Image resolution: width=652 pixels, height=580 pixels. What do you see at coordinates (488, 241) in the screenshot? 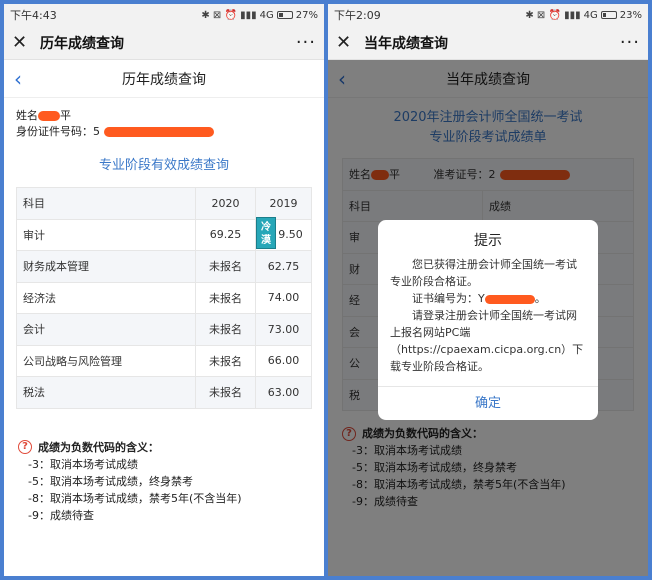
I see `dialog-title: 提示` at bounding box center [488, 241].